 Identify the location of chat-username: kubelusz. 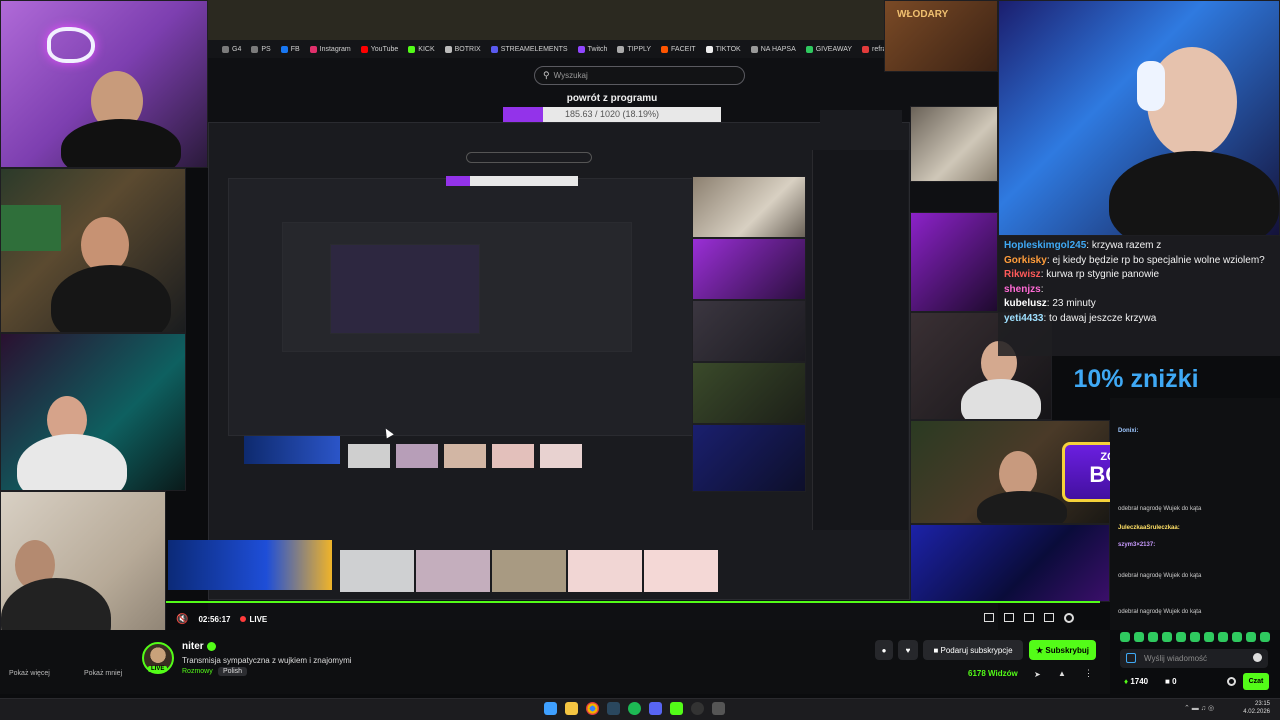
(1025, 303).